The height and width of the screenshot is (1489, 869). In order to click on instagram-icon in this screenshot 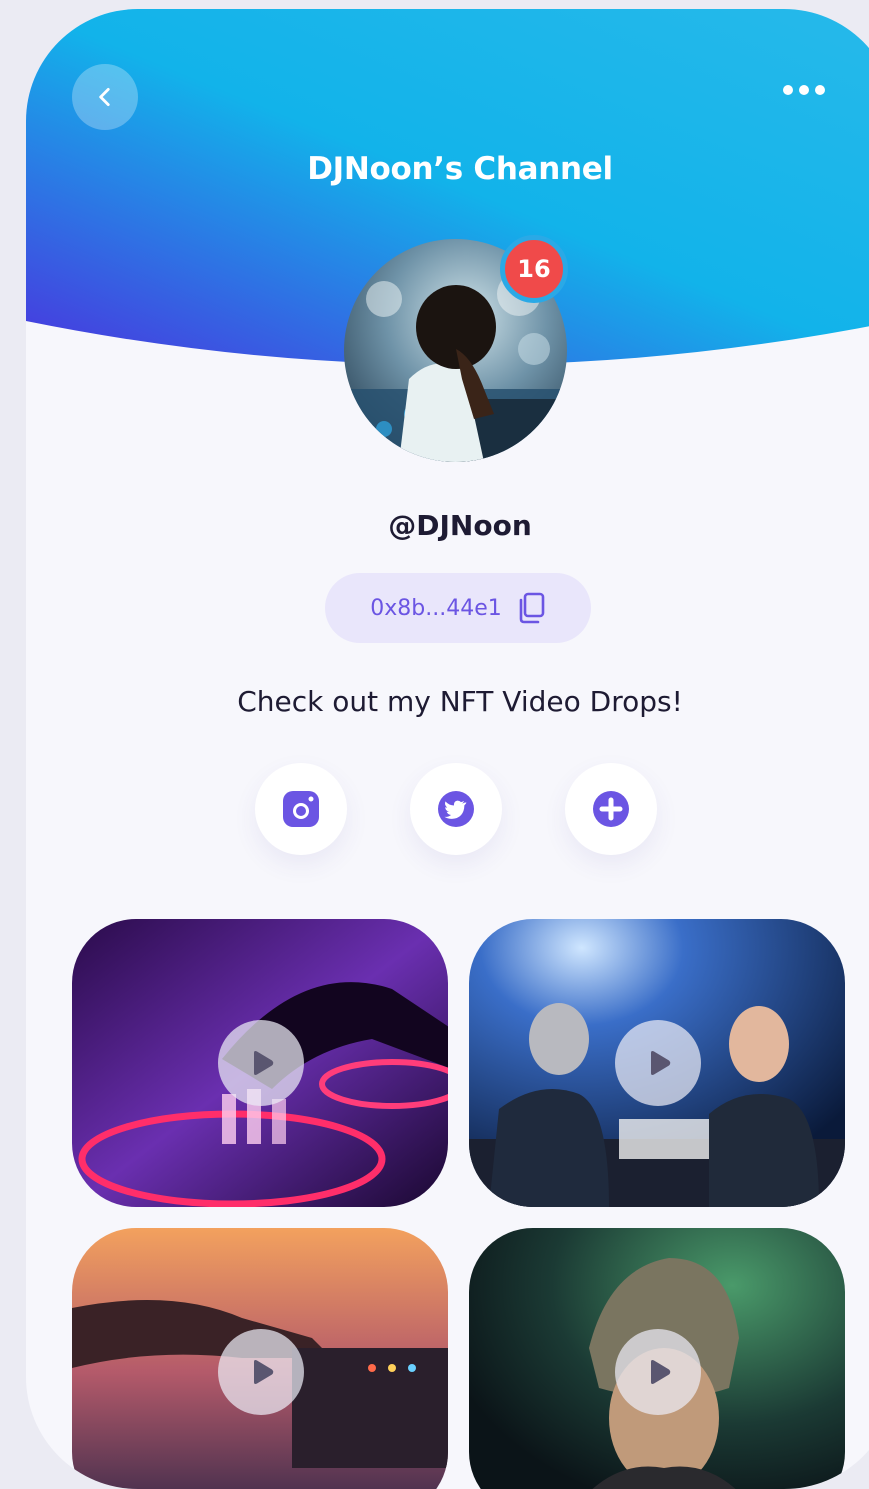, I will do `click(301, 809)`.